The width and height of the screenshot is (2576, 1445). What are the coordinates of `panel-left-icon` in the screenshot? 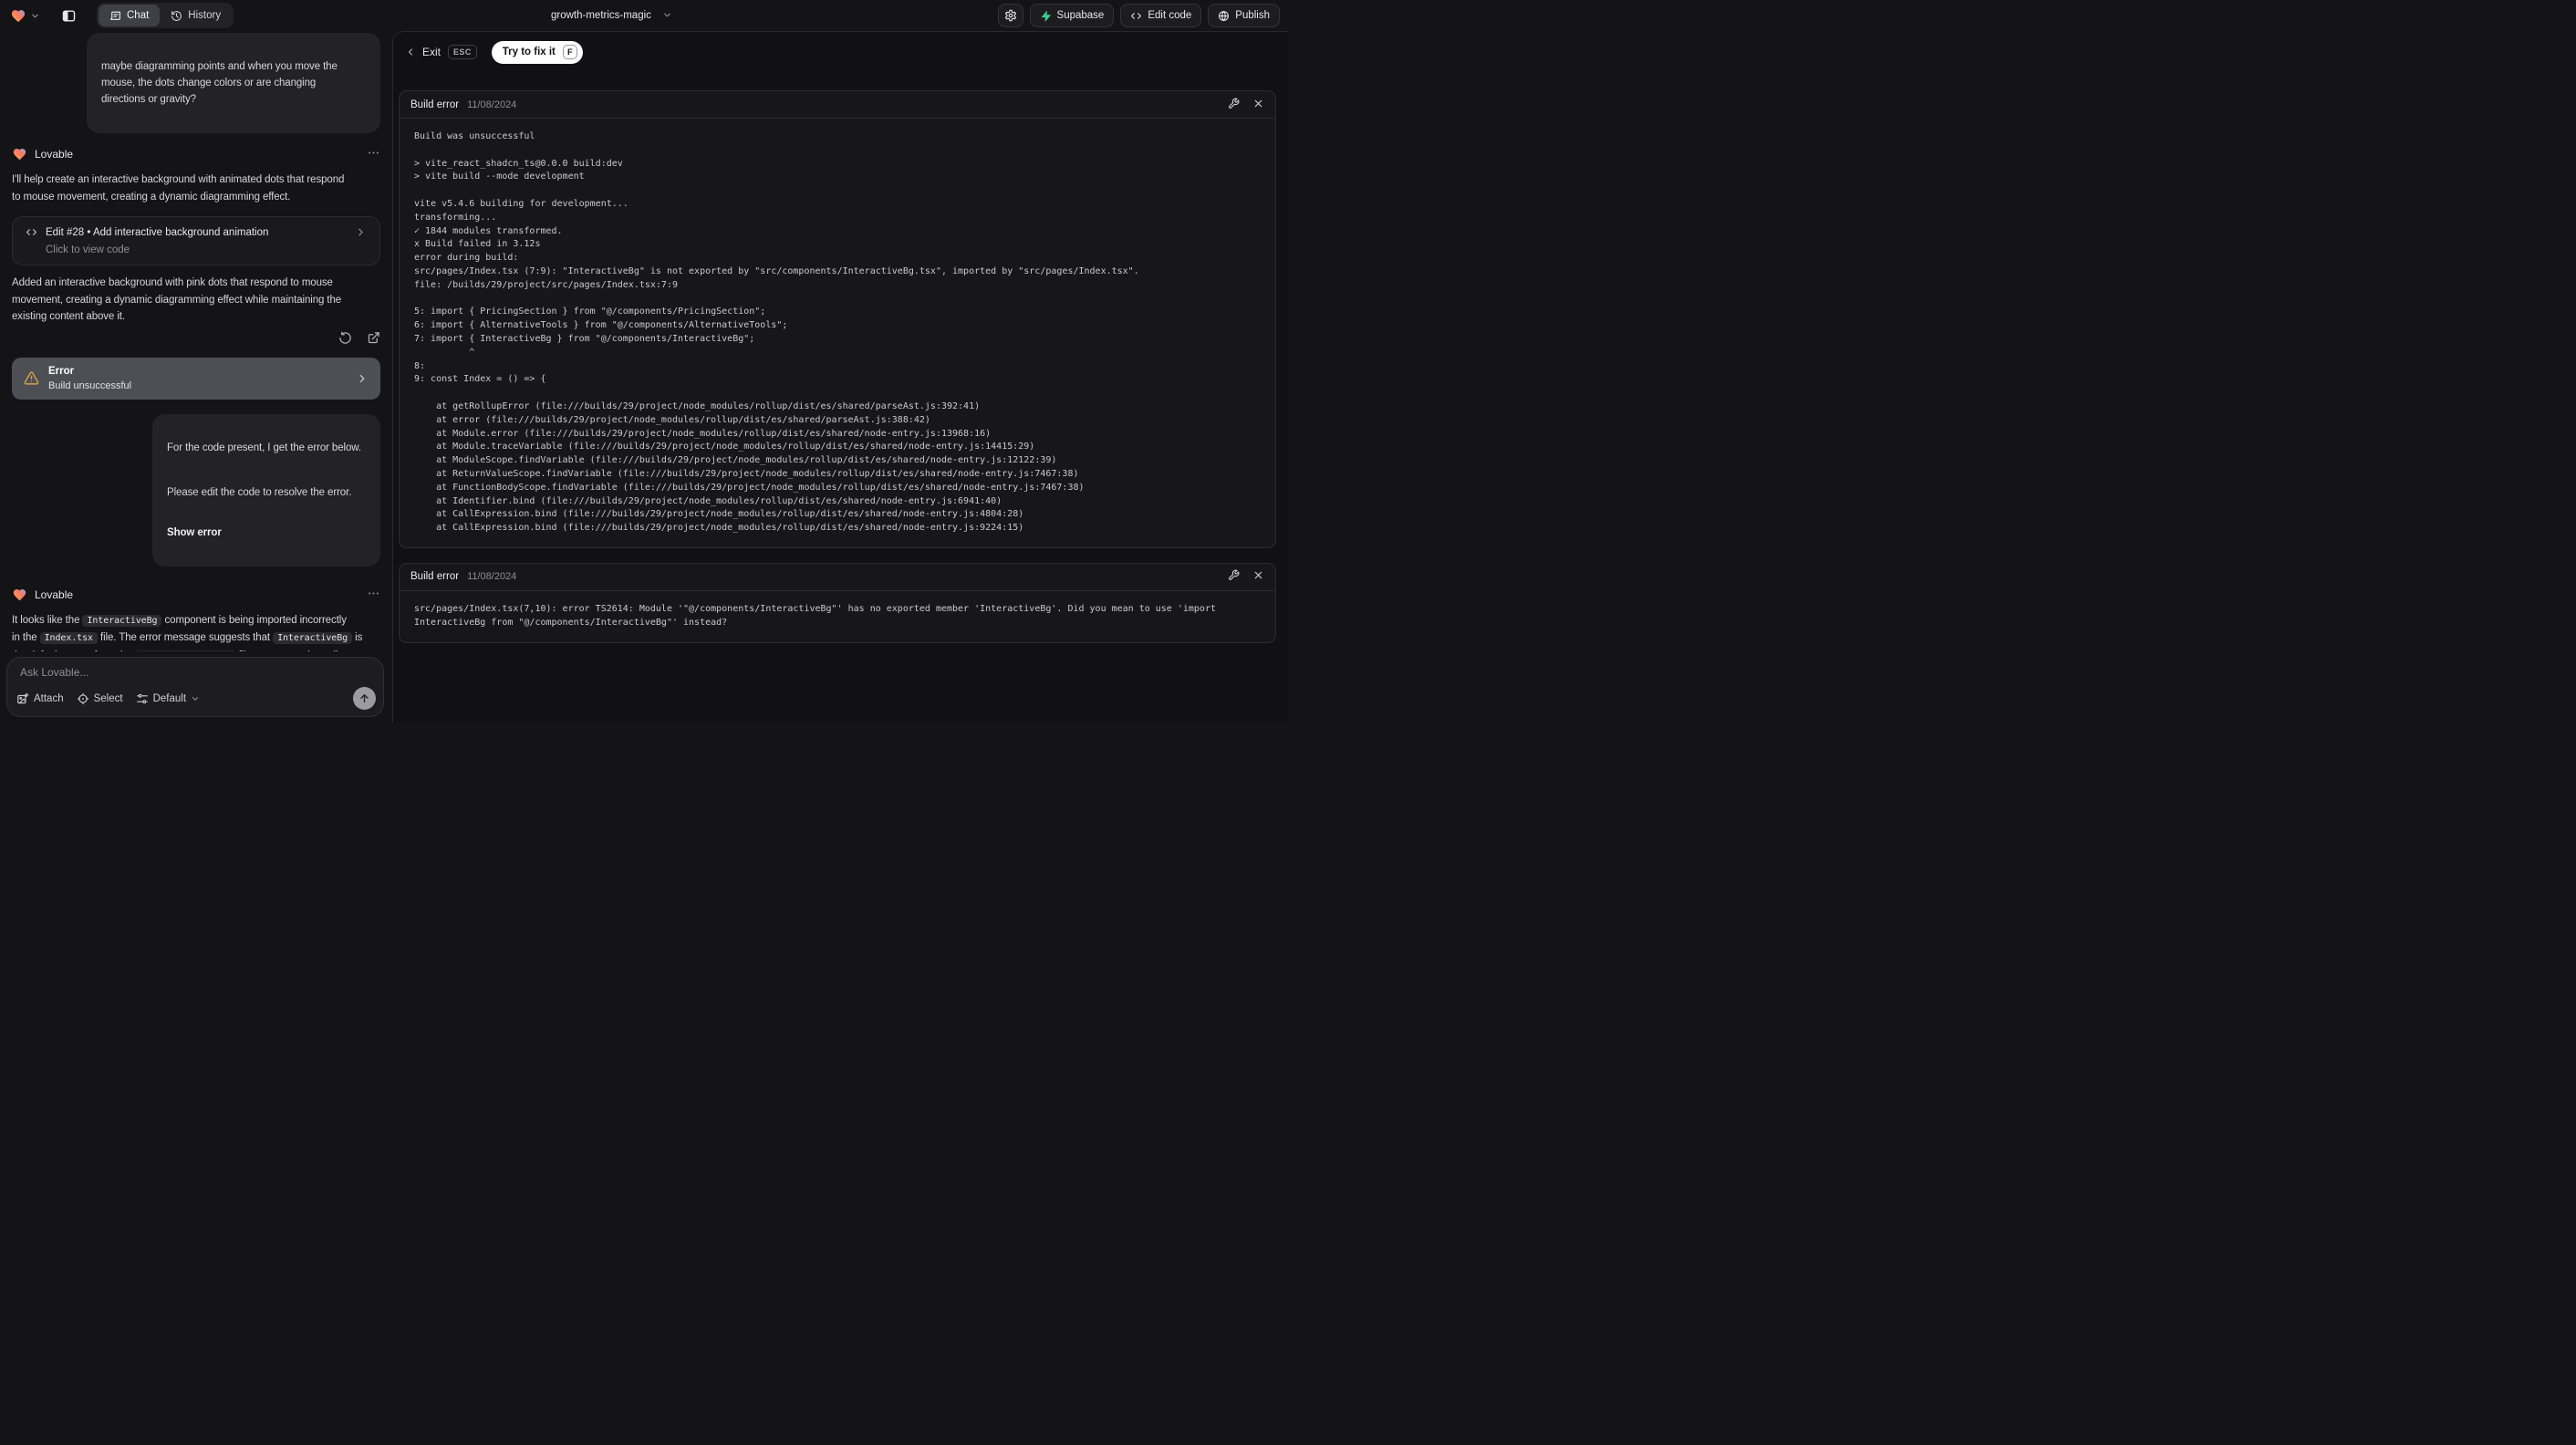 It's located at (69, 16).